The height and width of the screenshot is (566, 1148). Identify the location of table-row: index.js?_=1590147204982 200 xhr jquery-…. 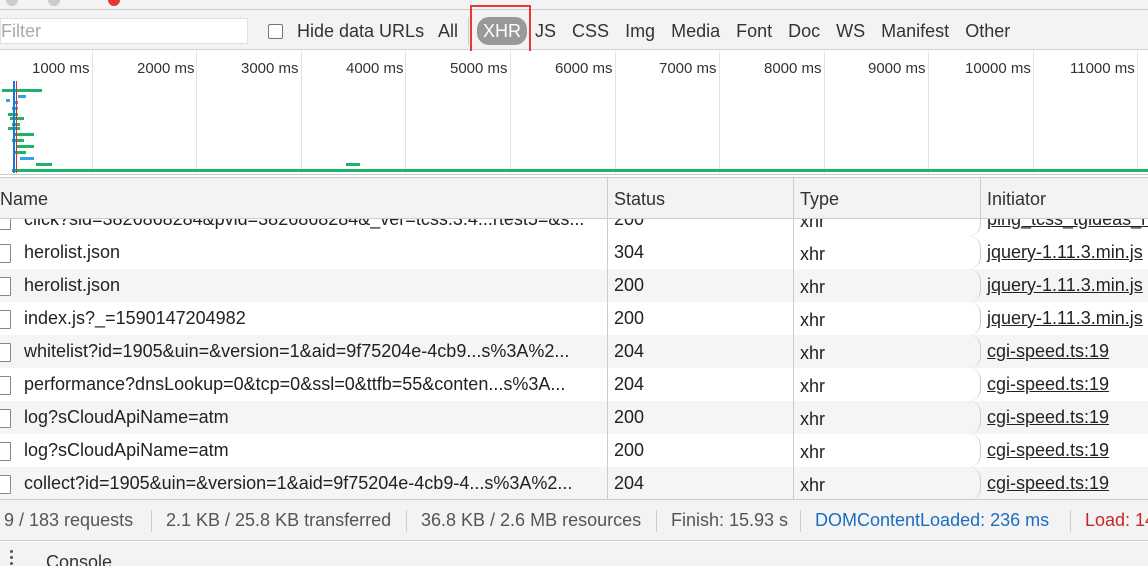
(574, 318).